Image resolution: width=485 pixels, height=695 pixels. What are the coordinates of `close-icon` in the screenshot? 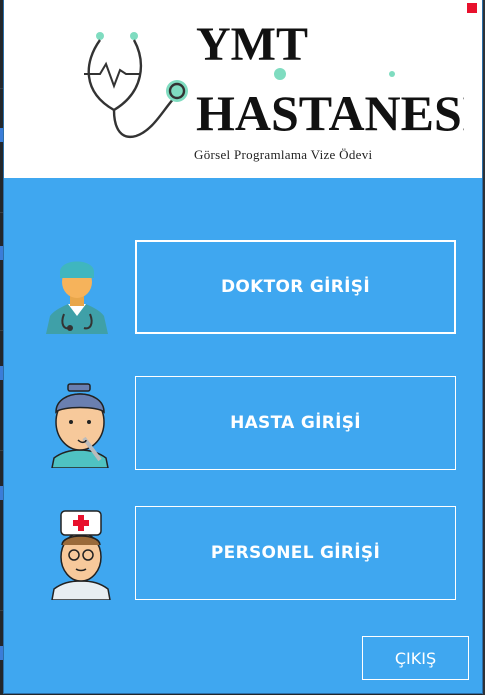 It's located at (472, 8).